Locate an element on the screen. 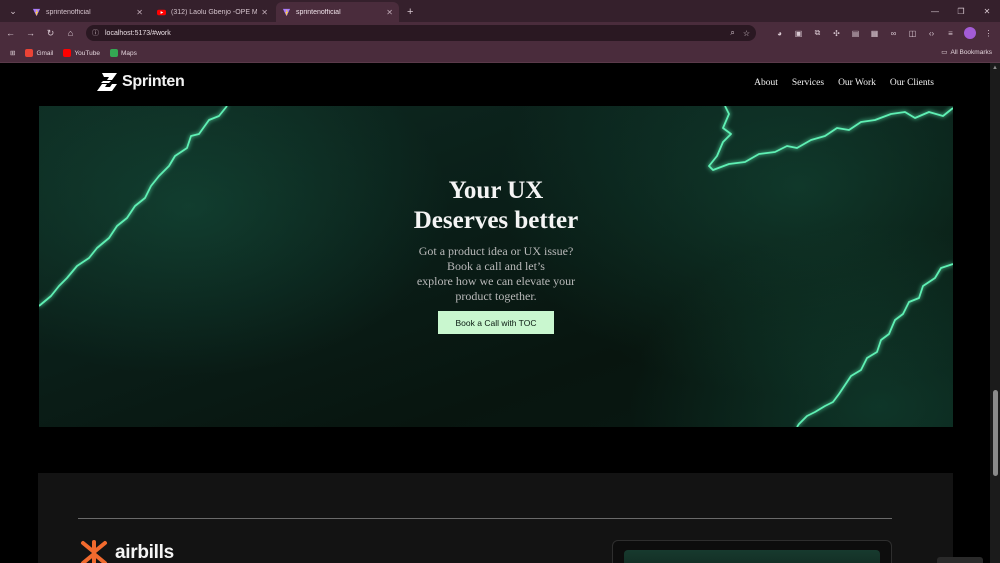  bookmark-youtube: YouTube is located at coordinates (81, 53).